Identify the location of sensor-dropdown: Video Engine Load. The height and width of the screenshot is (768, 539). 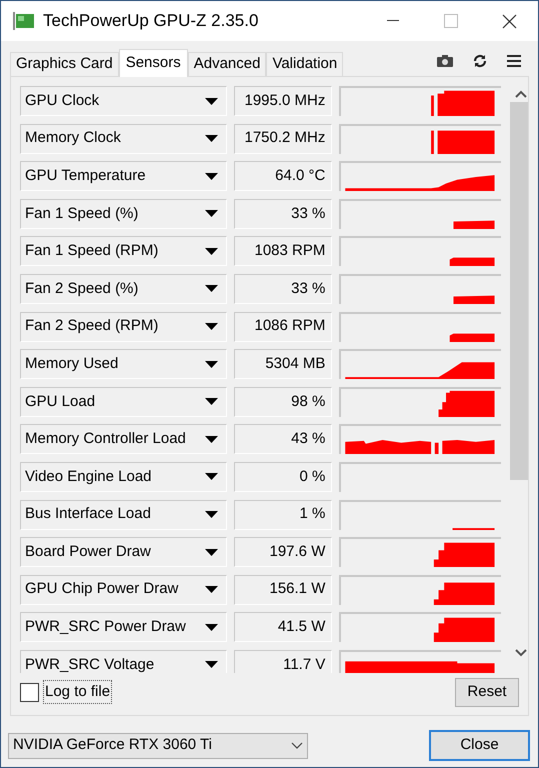
(123, 477).